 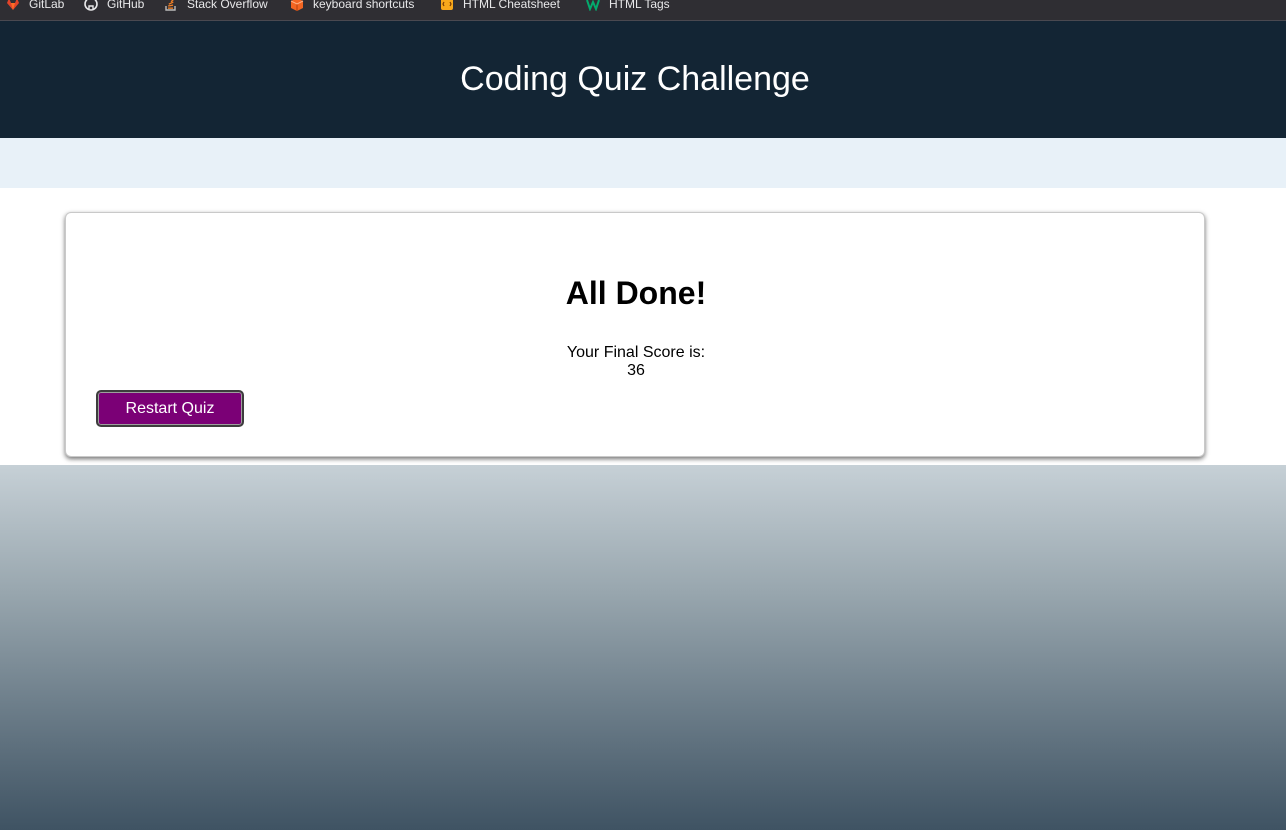 I want to click on final-score-label: Your Final Score is:, so click(x=636, y=352).